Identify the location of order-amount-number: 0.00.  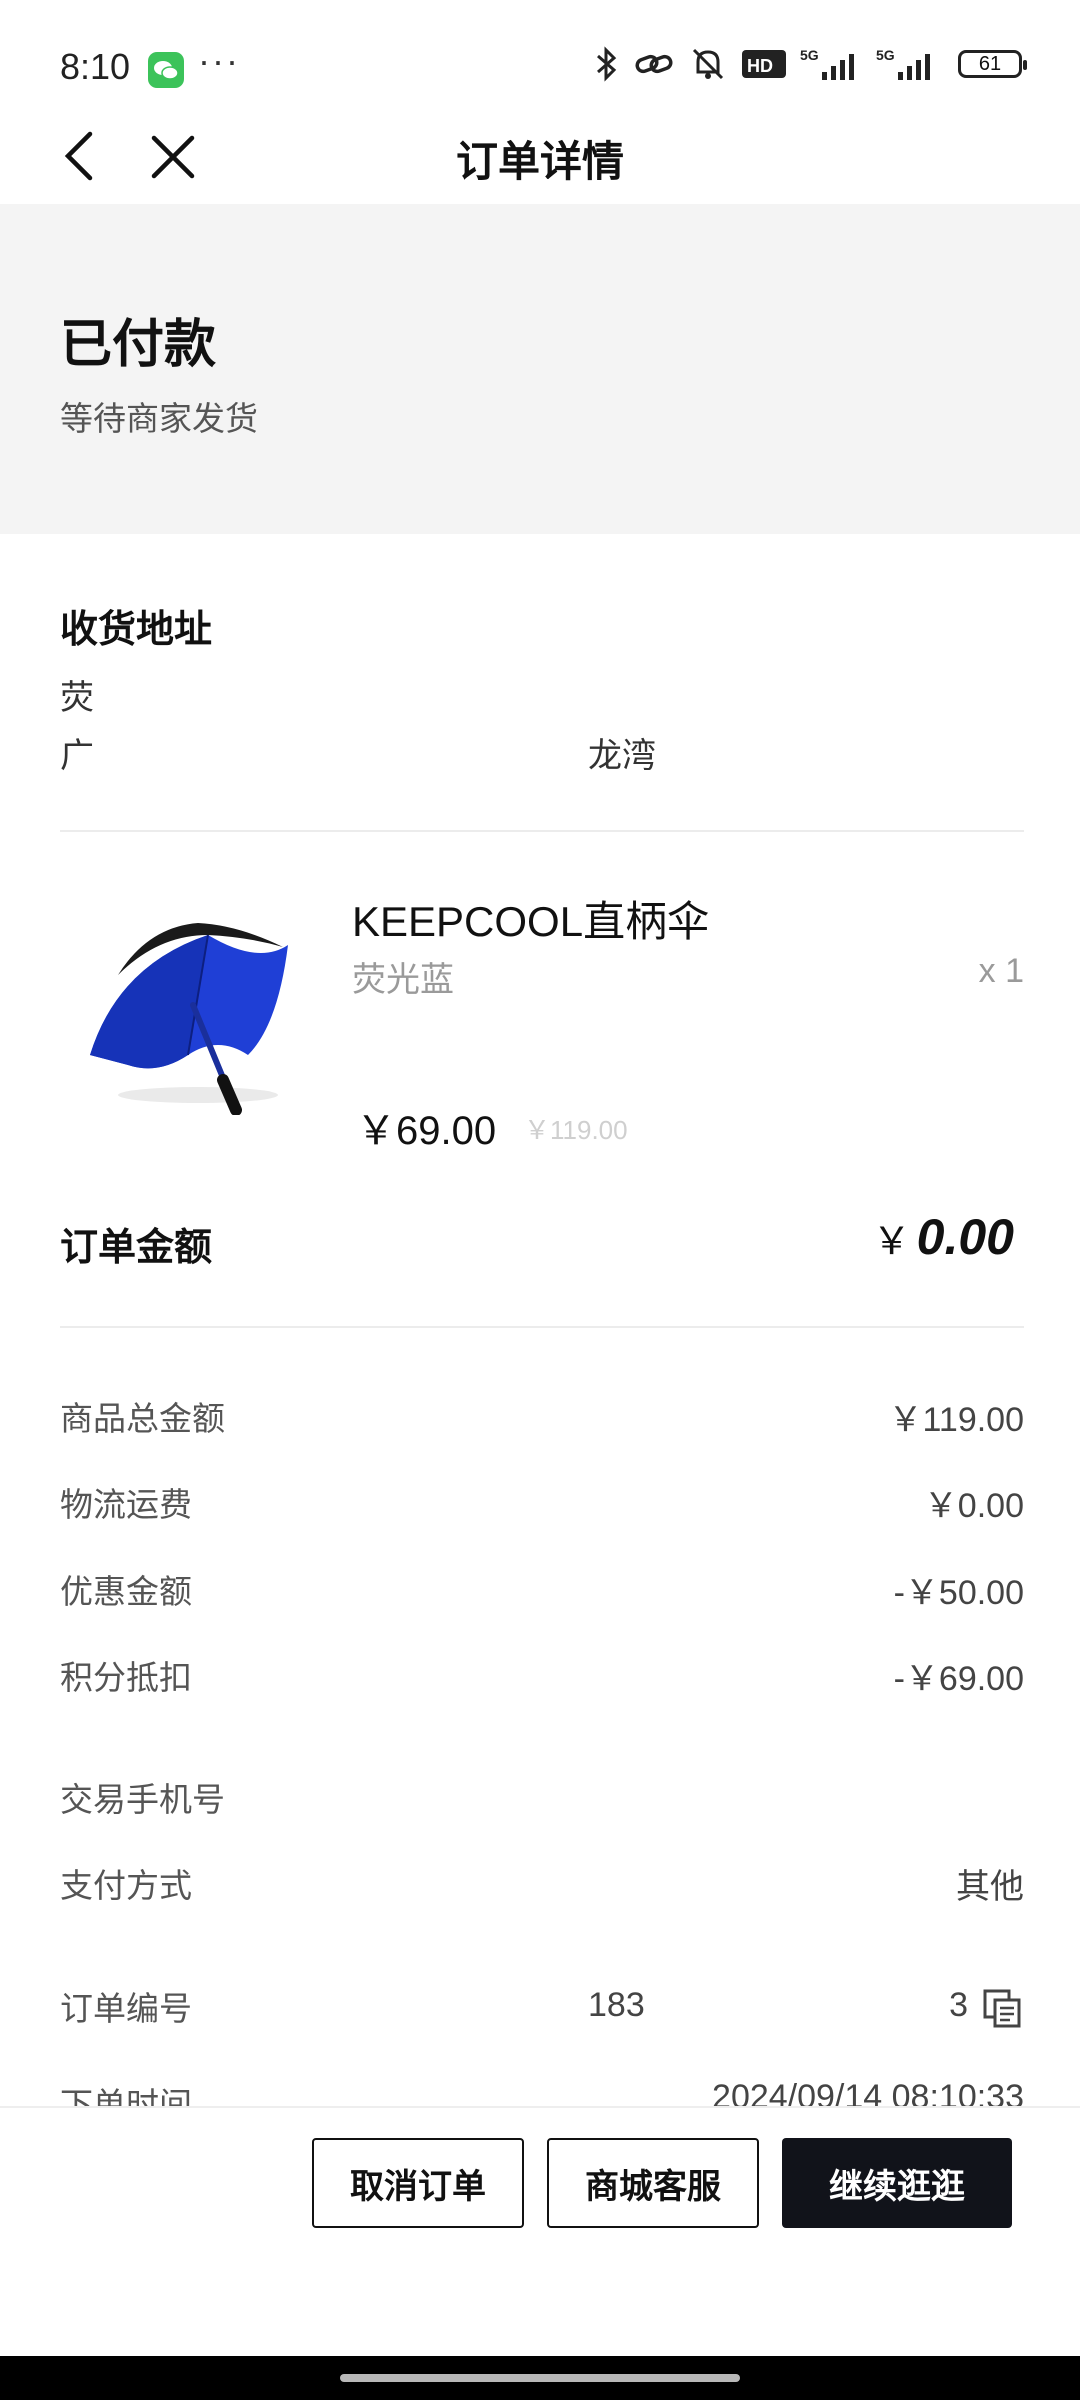
(965, 1237).